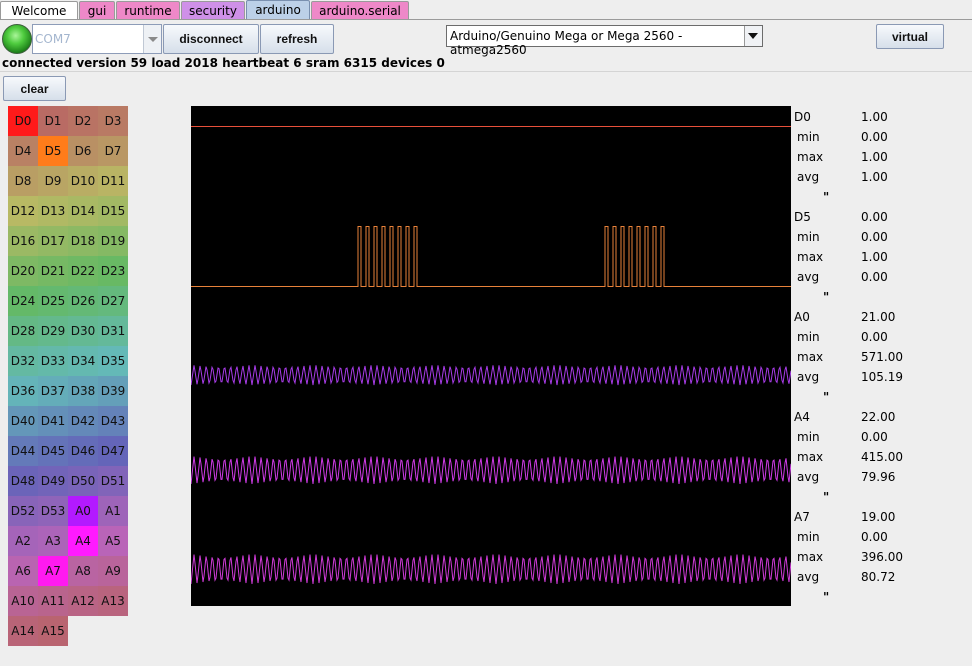 The image size is (972, 666). I want to click on pin-d37: D37, so click(53, 391).